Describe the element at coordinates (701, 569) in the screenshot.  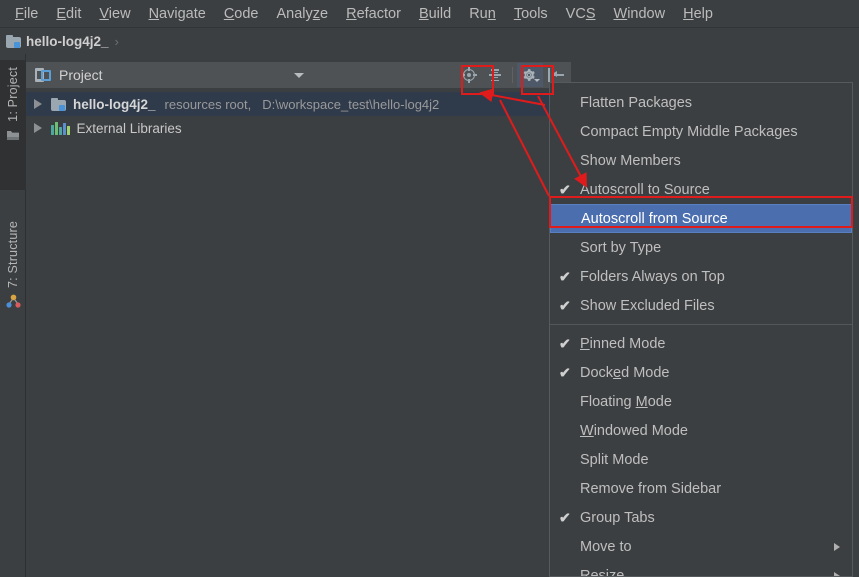
I see `menu-item-resize: Resize` at that location.